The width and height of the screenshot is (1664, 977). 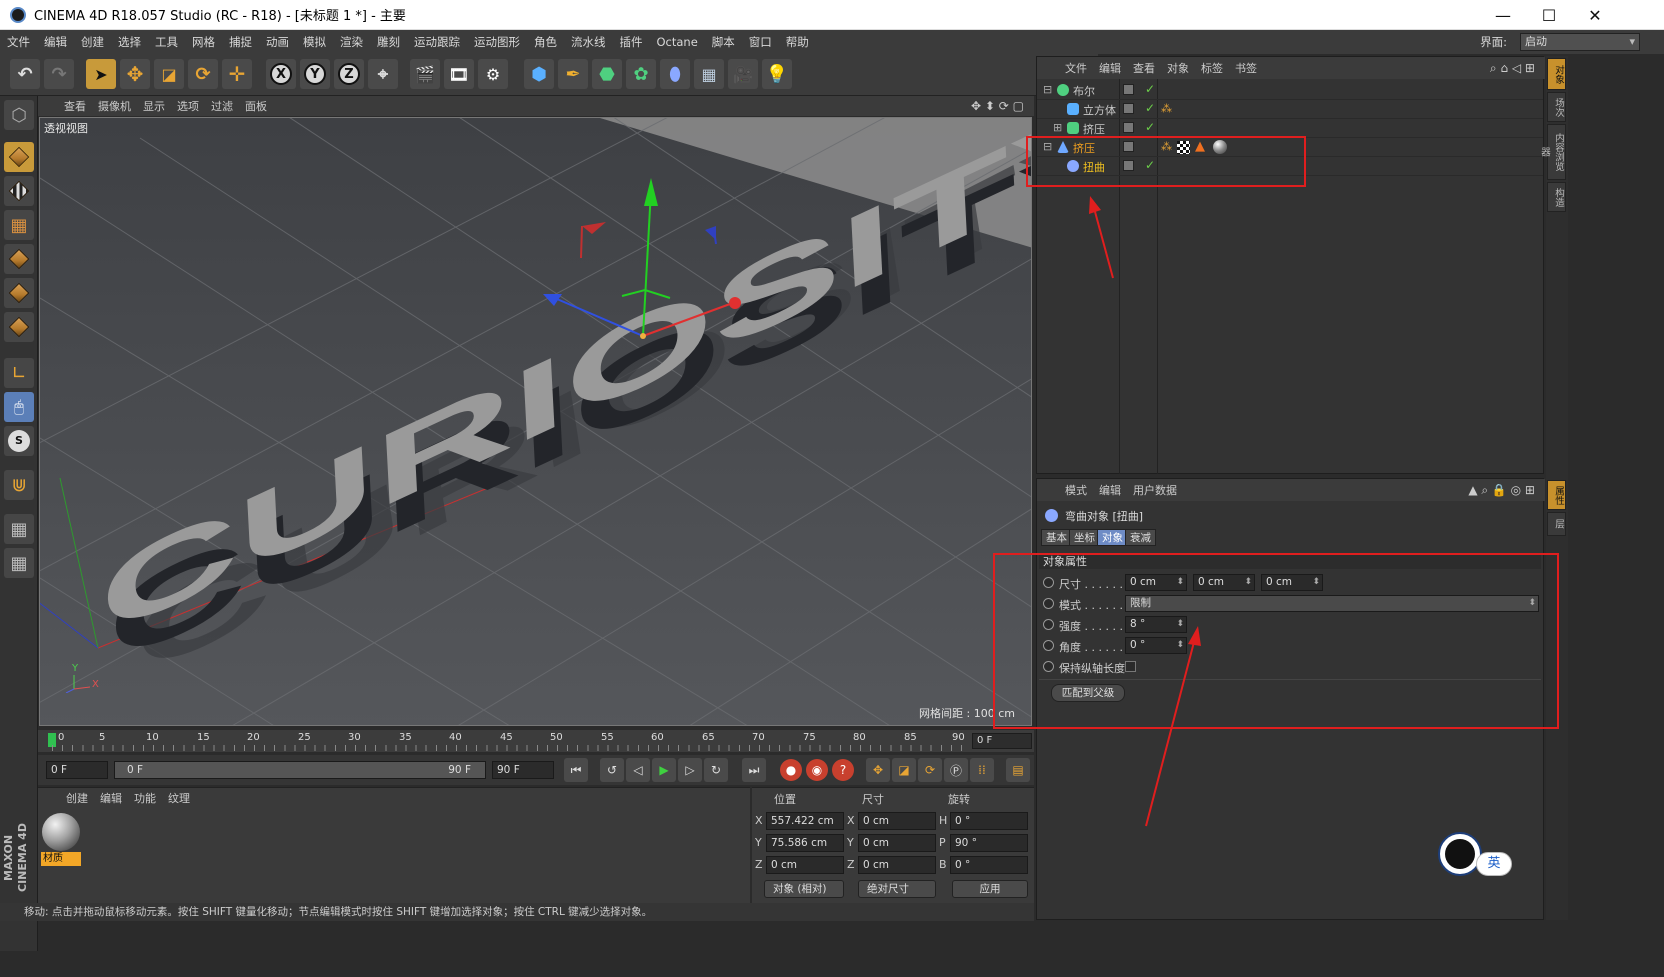 I want to click on tab-objects-vertical: 对象, so click(x=1556, y=74).